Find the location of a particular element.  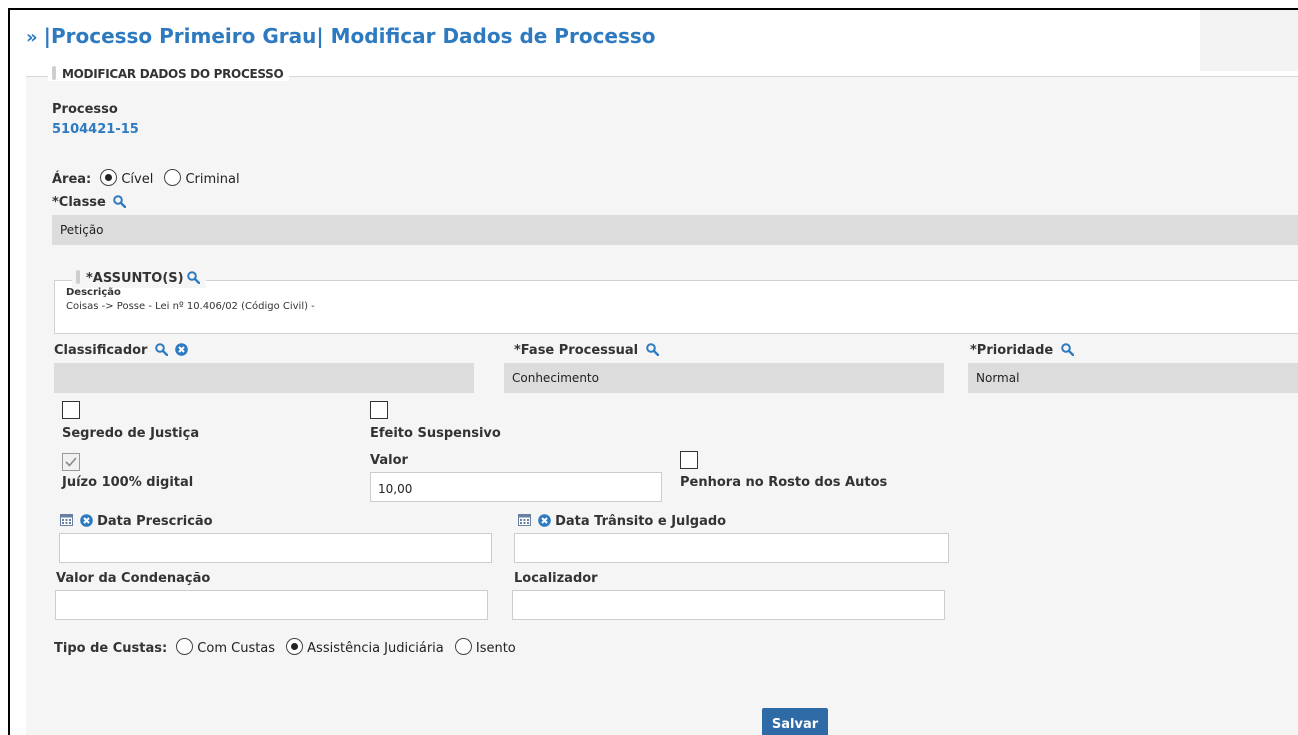

valor-condenacao-label: Valor da Condenação is located at coordinates (133, 578).